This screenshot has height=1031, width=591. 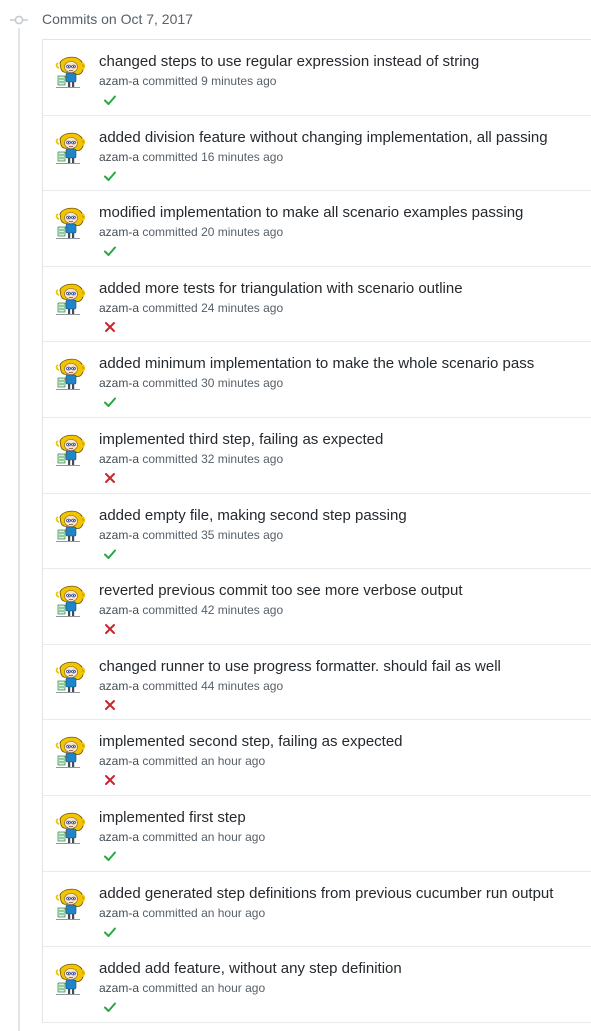 I want to click on commit-time: 16 minutes ago, so click(x=242, y=157).